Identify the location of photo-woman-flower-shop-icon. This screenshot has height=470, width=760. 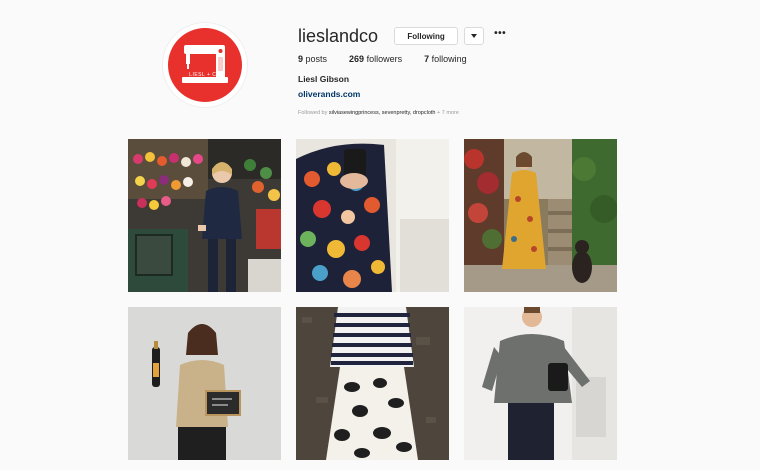
(204, 215).